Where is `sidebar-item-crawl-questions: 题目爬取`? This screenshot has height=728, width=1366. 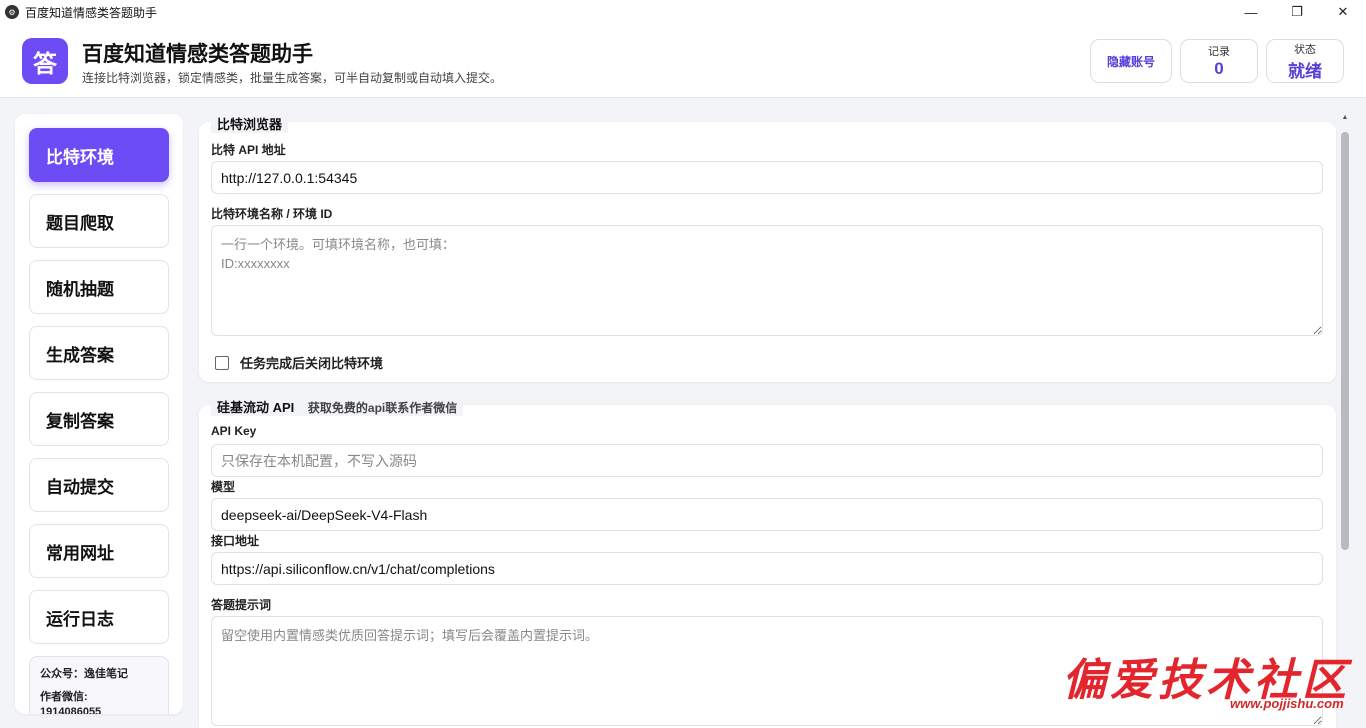
sidebar-item-crawl-questions: 题目爬取 is located at coordinates (99, 221).